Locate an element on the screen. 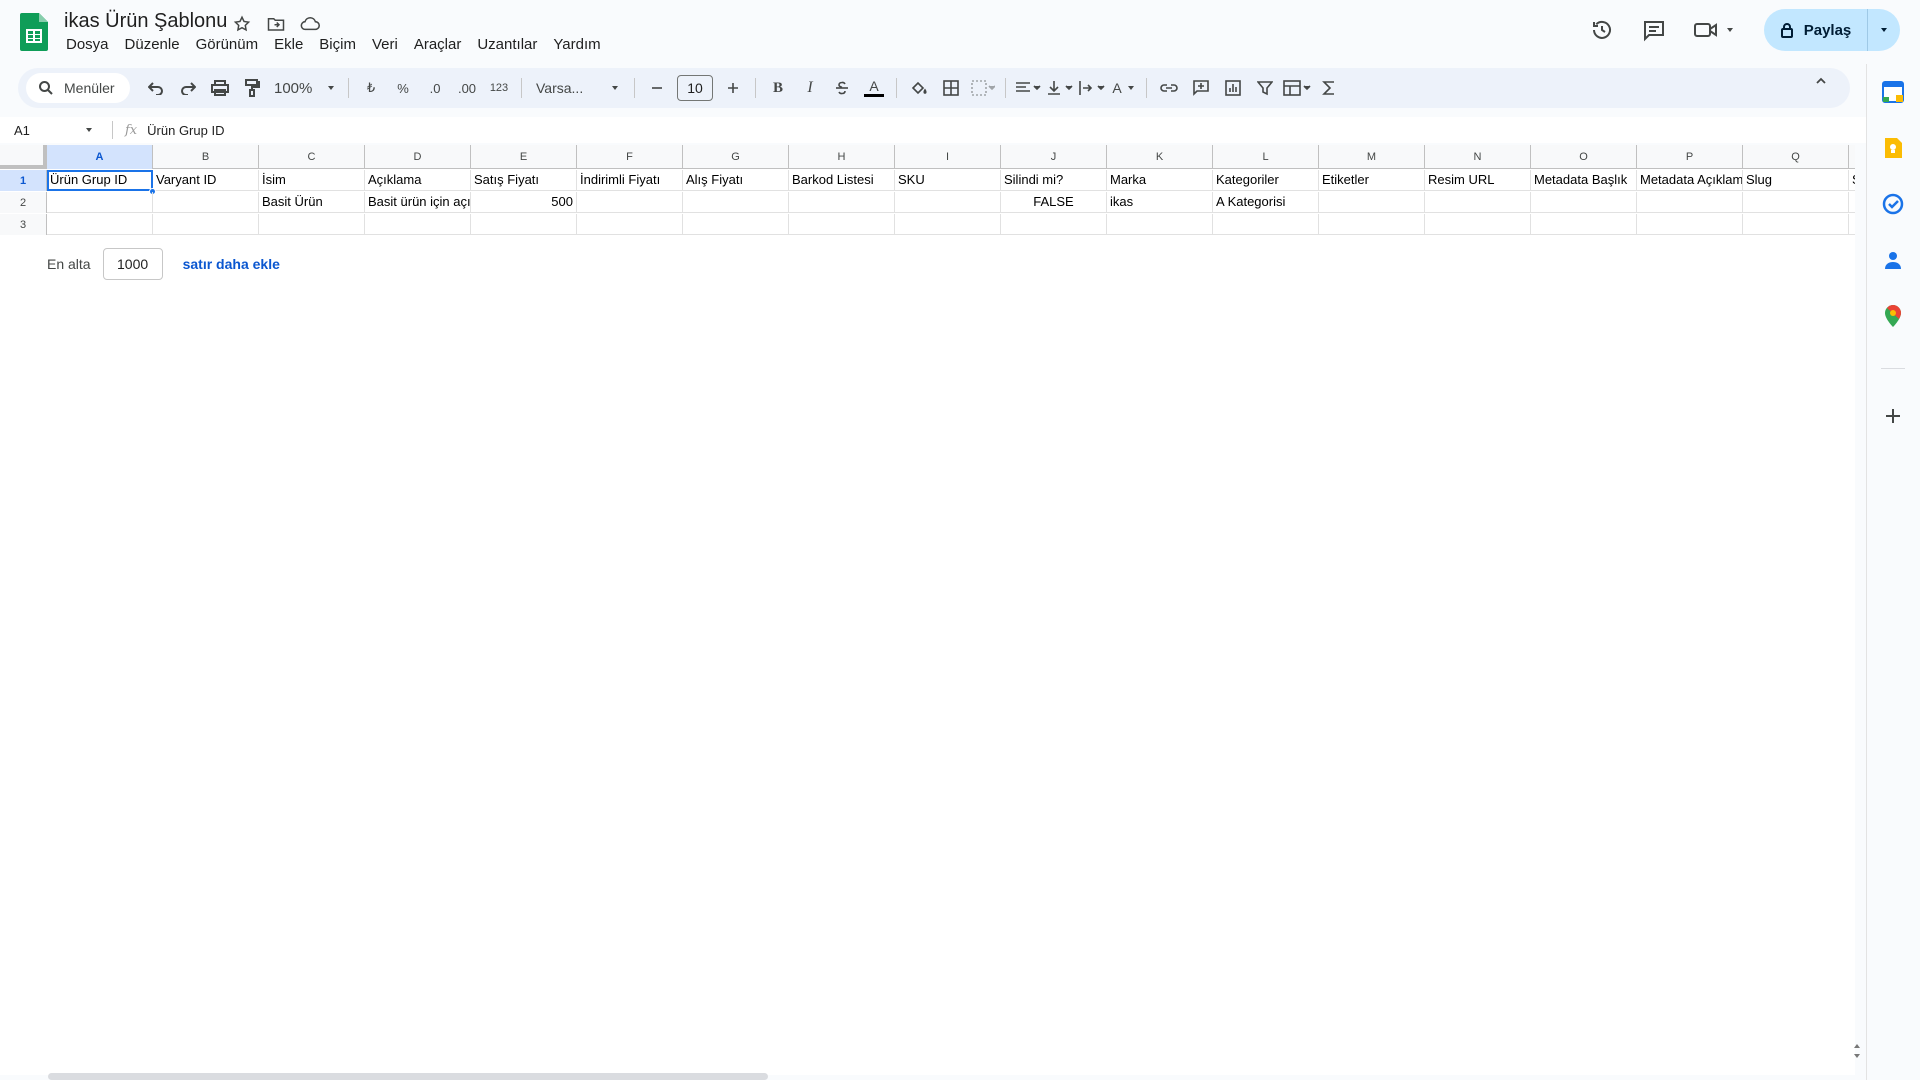 This screenshot has width=1920, height=1080. print-icon is located at coordinates (220, 88).